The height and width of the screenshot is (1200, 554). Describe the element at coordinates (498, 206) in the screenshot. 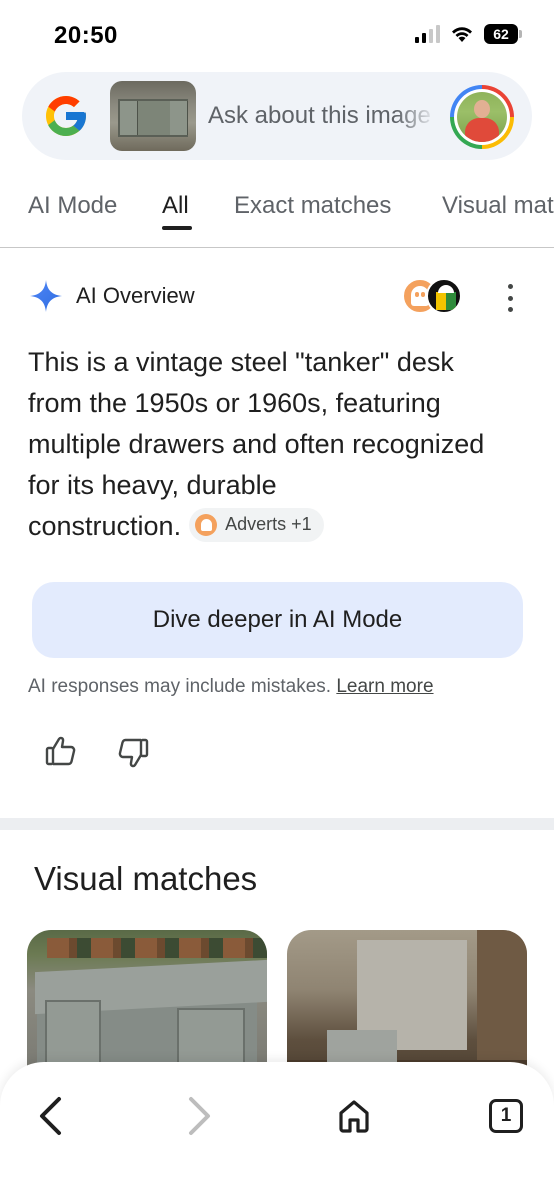

I see `tab-visual-matches: Visual matches` at that location.